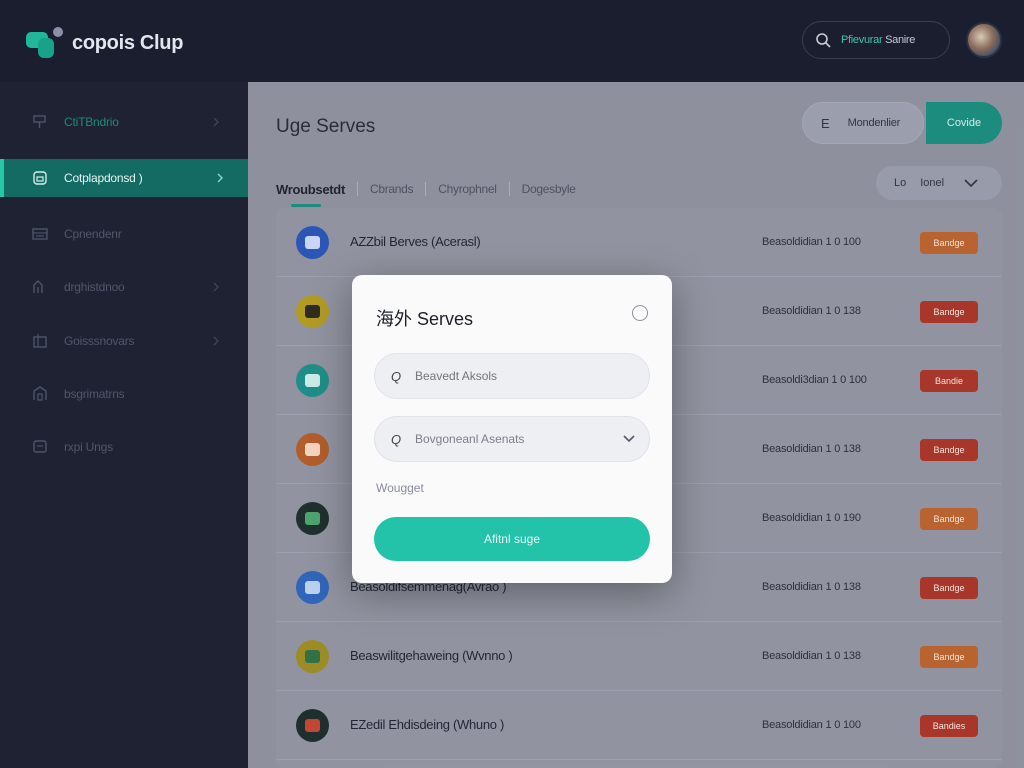 The width and height of the screenshot is (1024, 768). What do you see at coordinates (91, 122) in the screenshot?
I see `sidebar-item-label: CtiTBndrio` at bounding box center [91, 122].